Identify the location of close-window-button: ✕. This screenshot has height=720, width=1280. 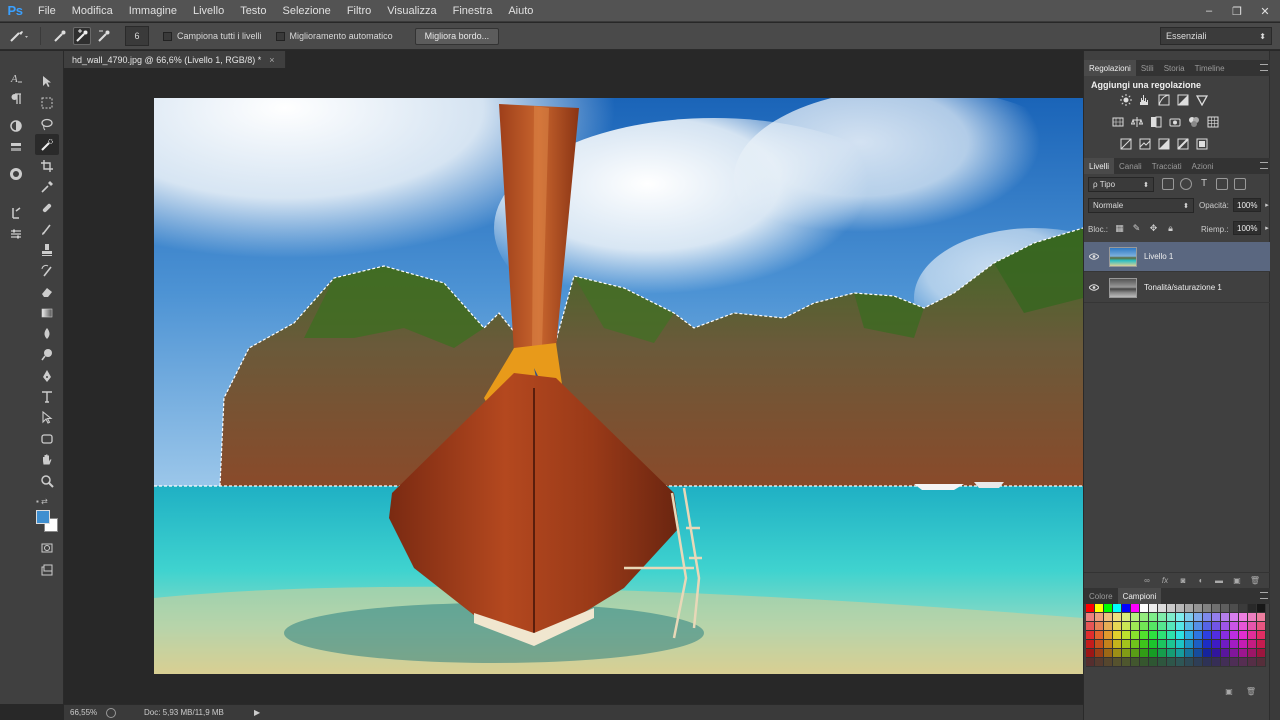
(1265, 11).